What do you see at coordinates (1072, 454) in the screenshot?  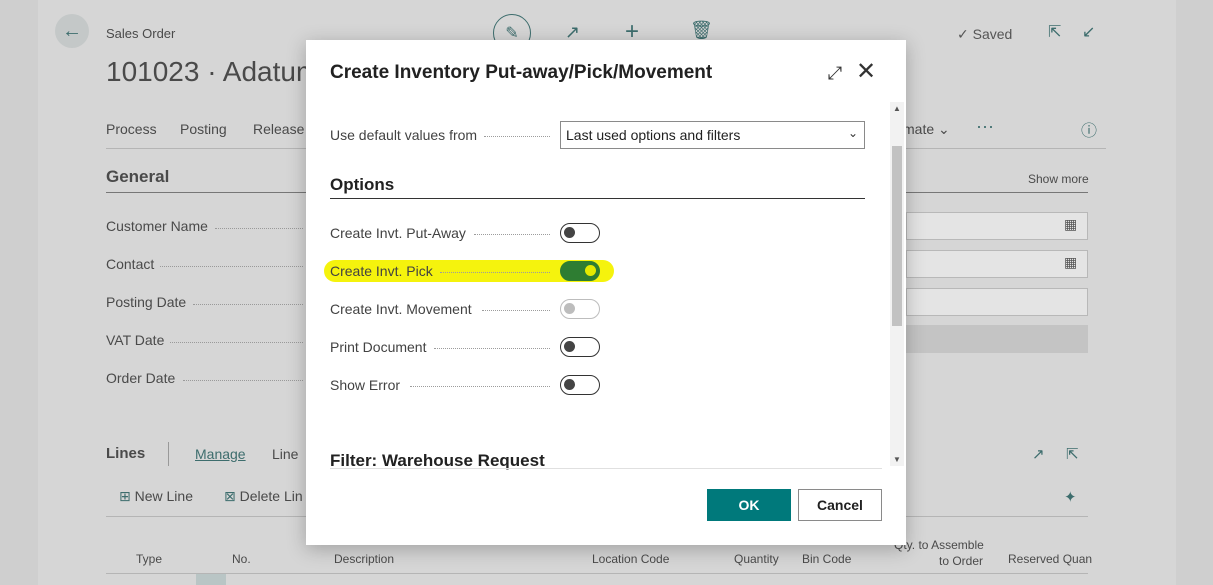 I see `expand-lines-icon: ⇱` at bounding box center [1072, 454].